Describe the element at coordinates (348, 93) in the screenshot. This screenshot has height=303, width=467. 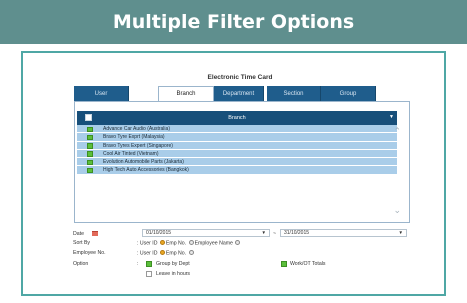
I see `tab-group: Group` at that location.